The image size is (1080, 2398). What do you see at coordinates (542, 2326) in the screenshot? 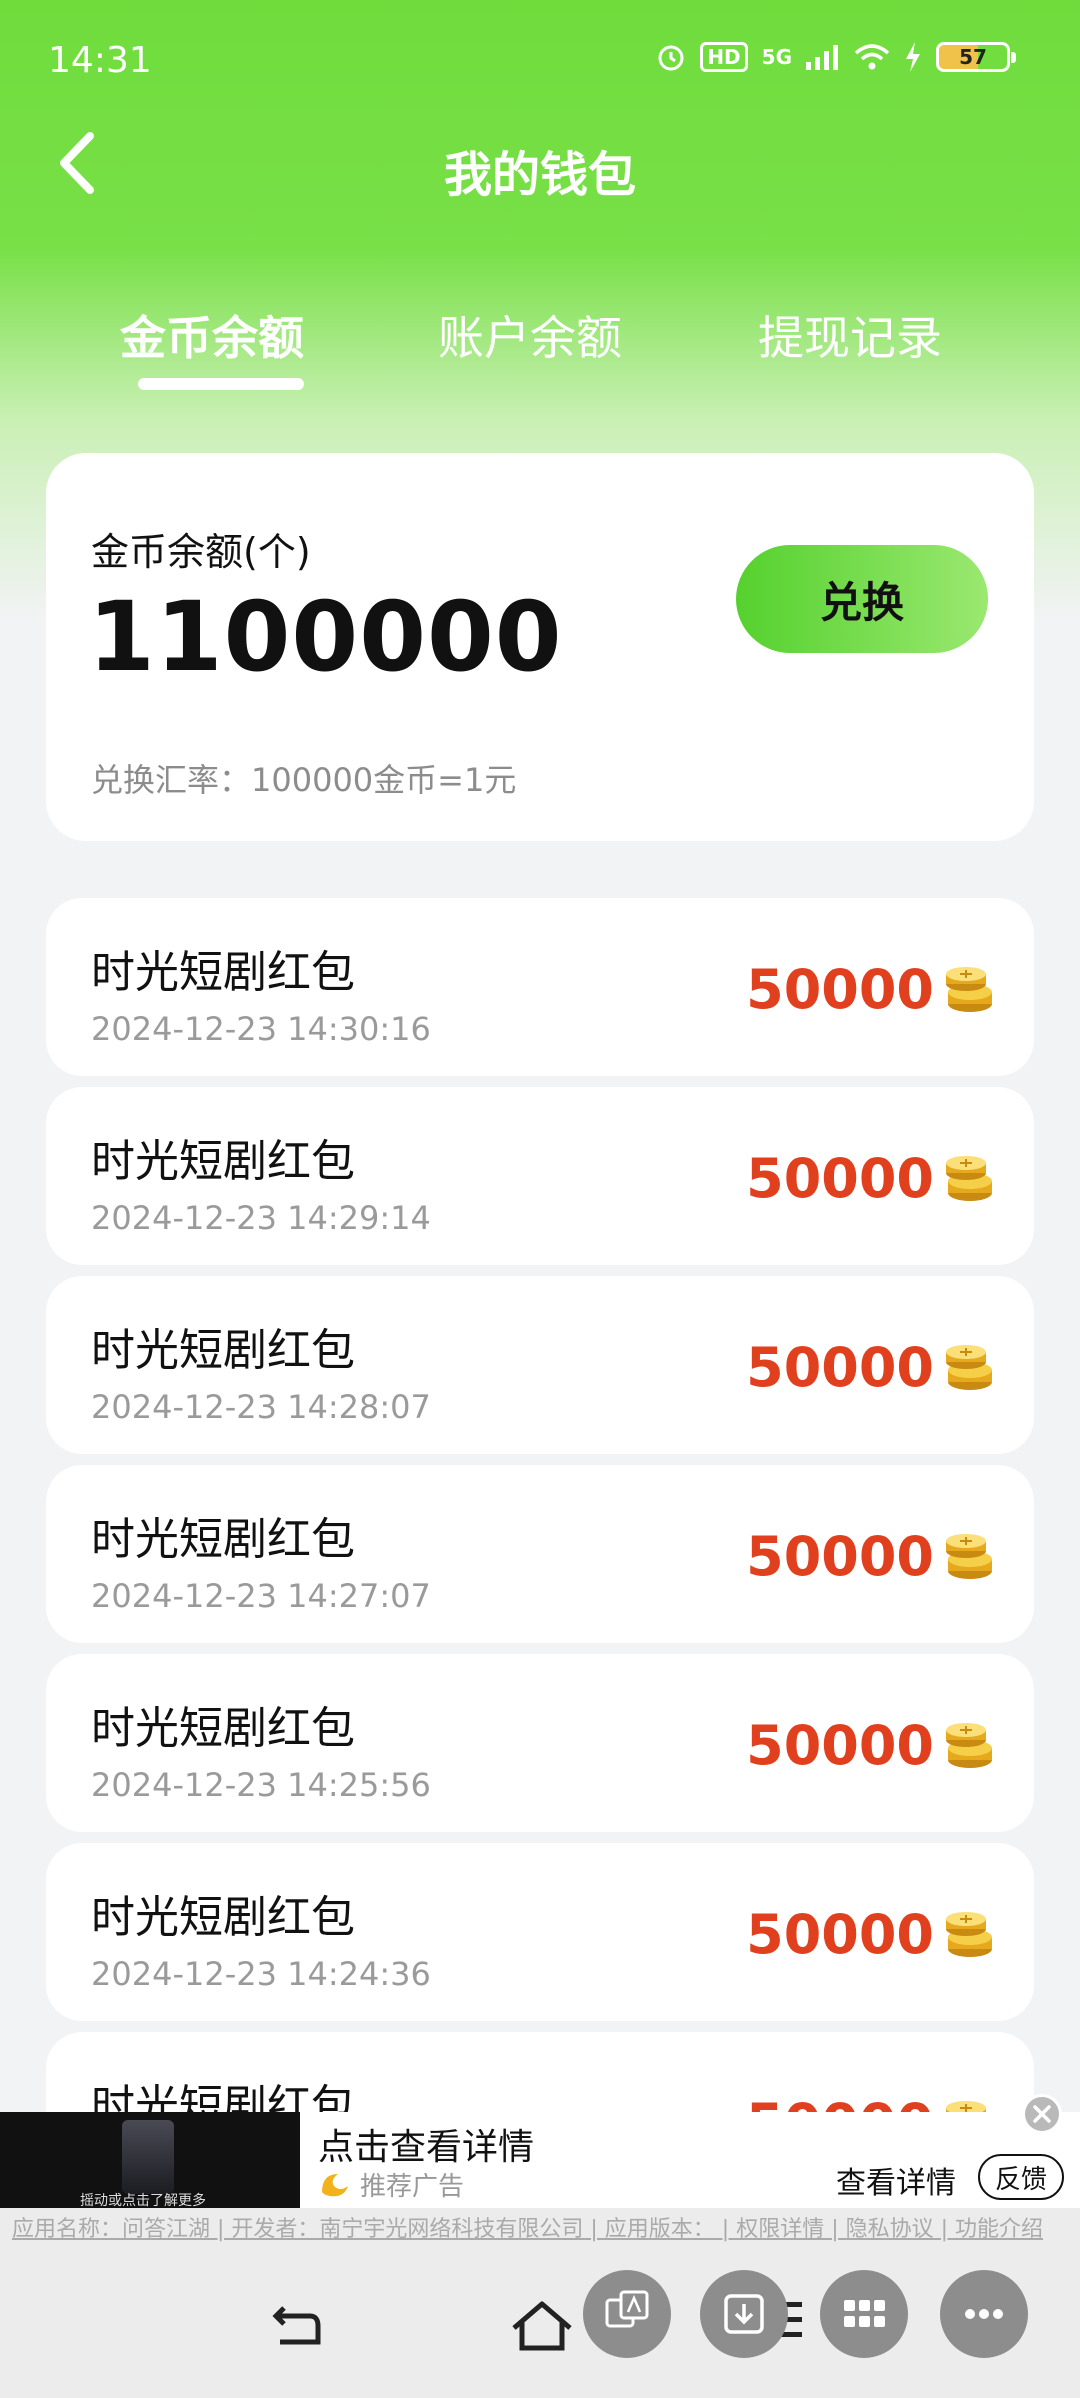
I see `home-icon` at bounding box center [542, 2326].